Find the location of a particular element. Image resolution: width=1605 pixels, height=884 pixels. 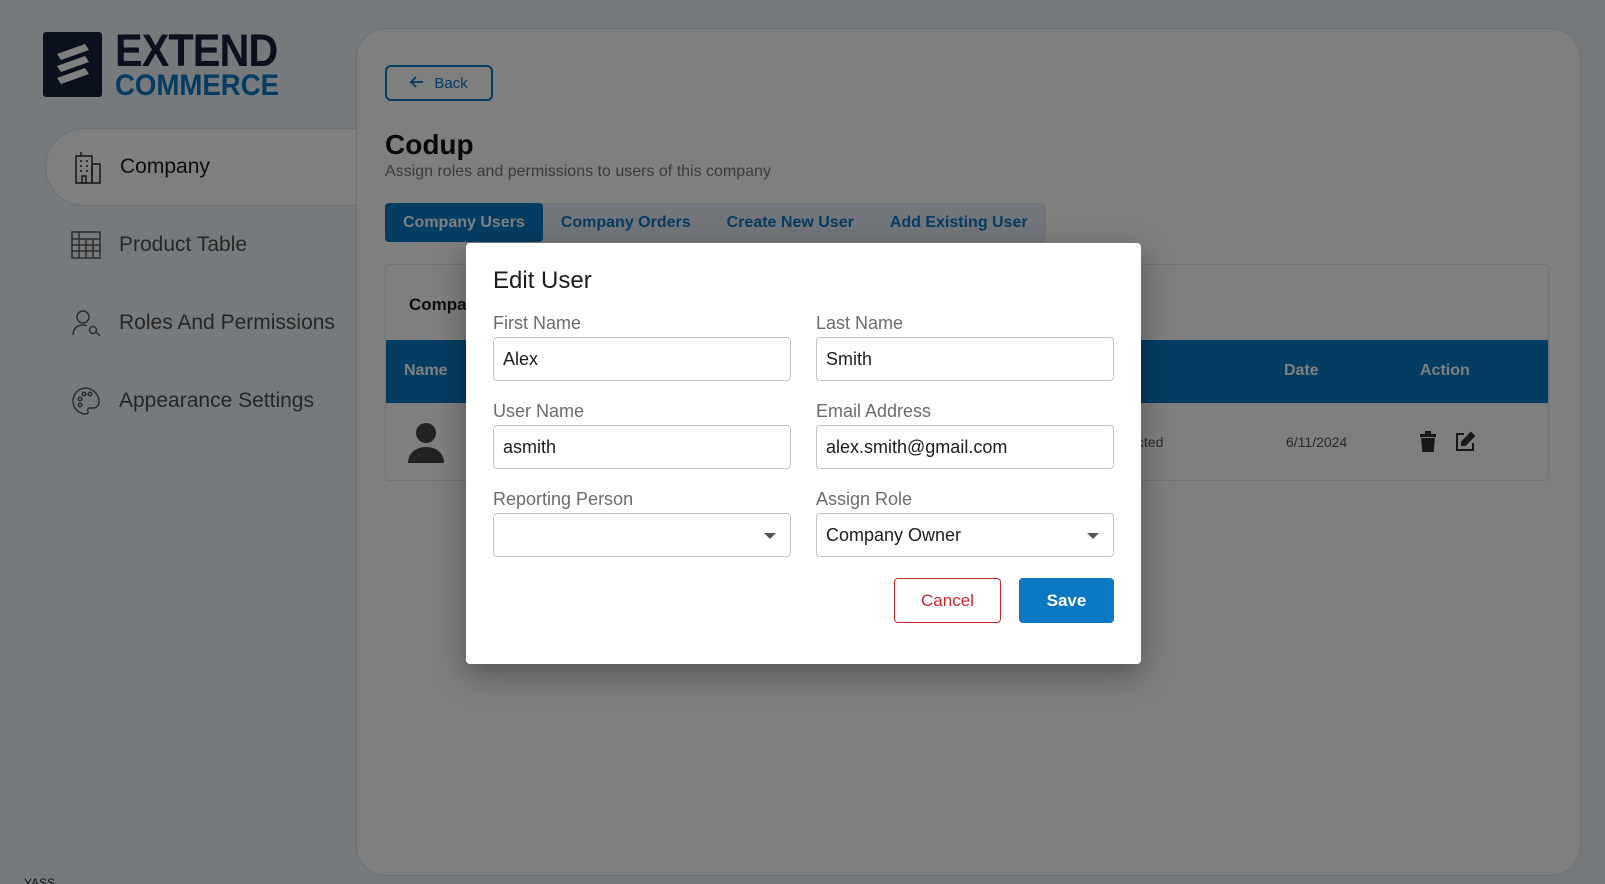

cancel-button: Cancel is located at coordinates (947, 600).